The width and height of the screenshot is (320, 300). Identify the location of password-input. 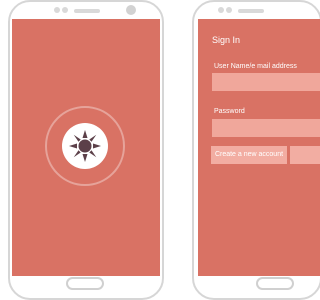
(266, 128).